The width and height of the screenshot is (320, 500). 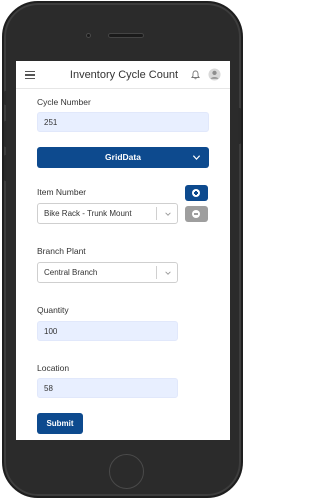 I want to click on add-item-button, so click(x=196, y=193).